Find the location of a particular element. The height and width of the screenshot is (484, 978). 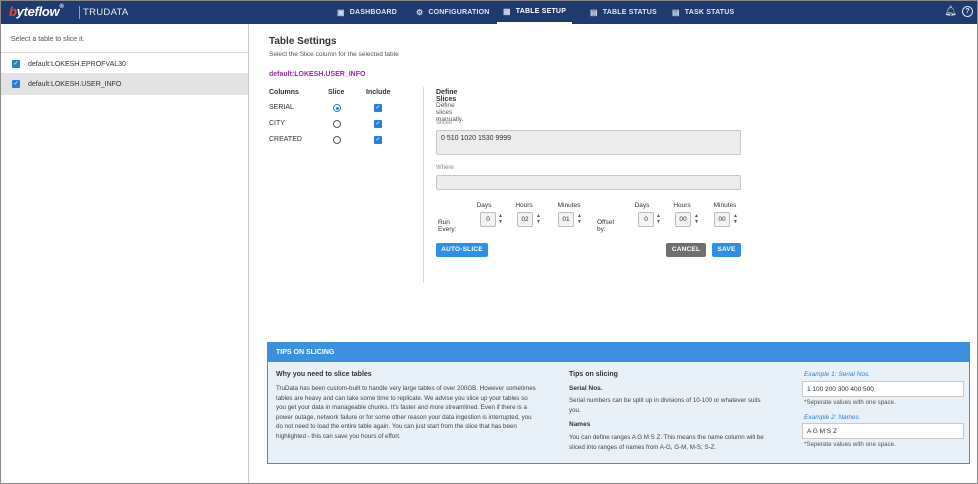

slice-radio-city is located at coordinates (337, 124).